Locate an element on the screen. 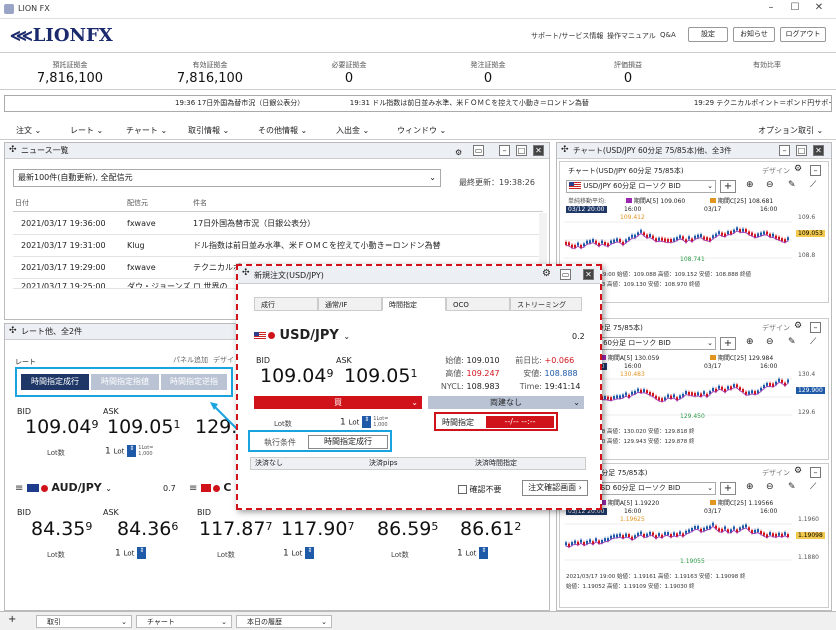 The image size is (836, 630). time-spec-input: --/-- --:-- is located at coordinates (520, 422).